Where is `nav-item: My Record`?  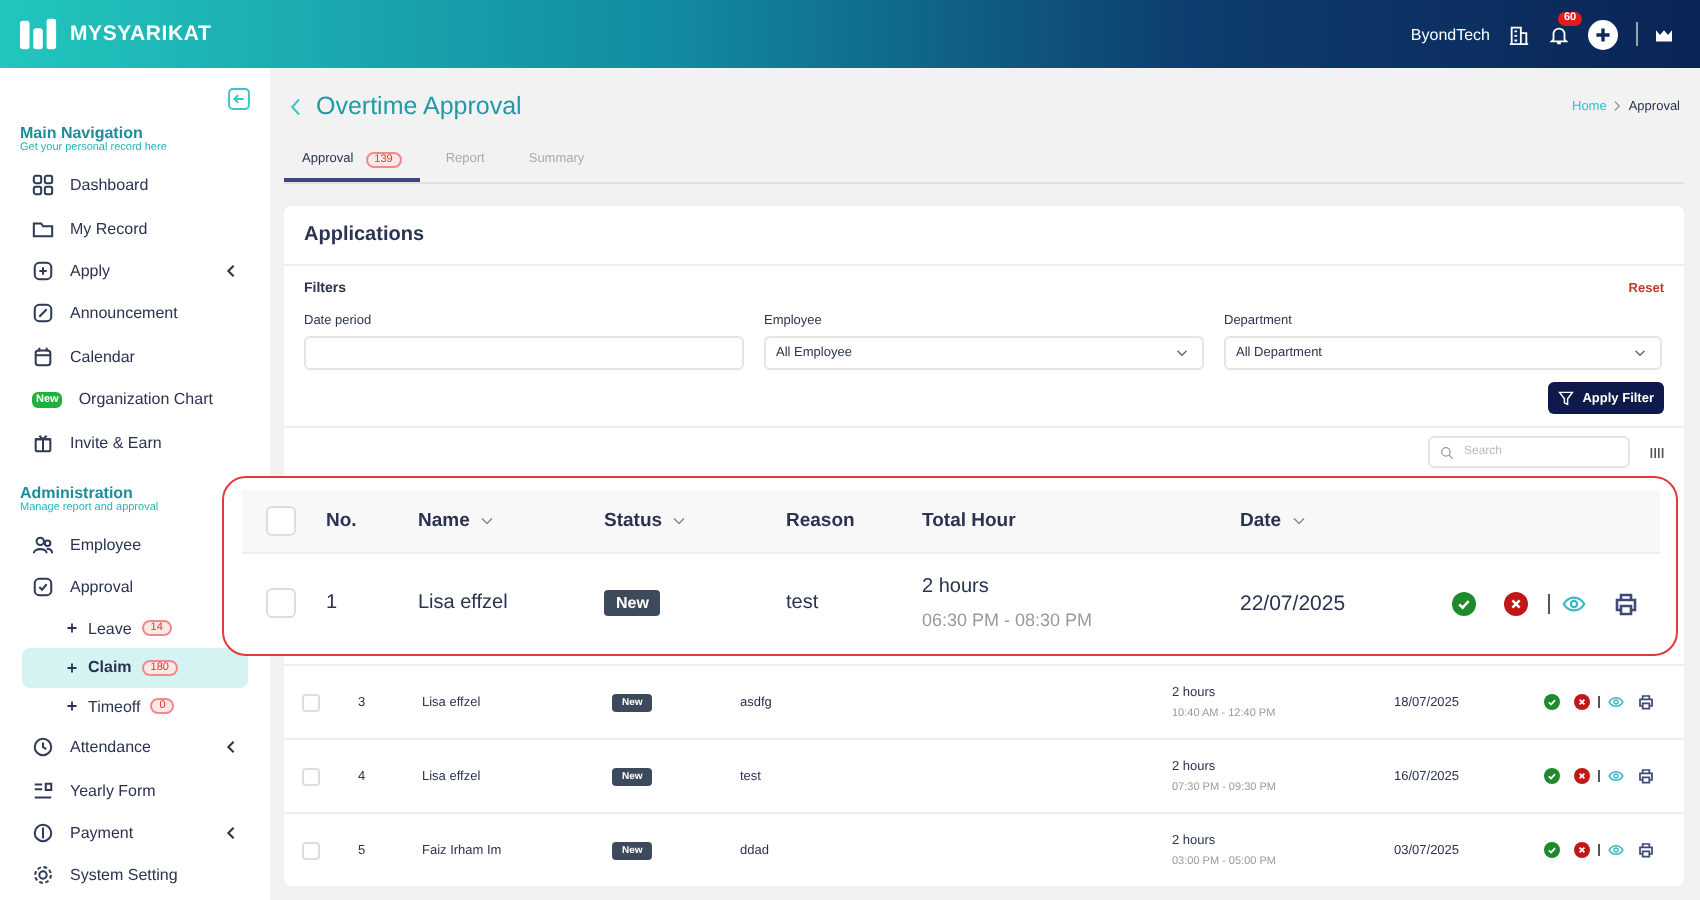 nav-item: My Record is located at coordinates (84, 228).